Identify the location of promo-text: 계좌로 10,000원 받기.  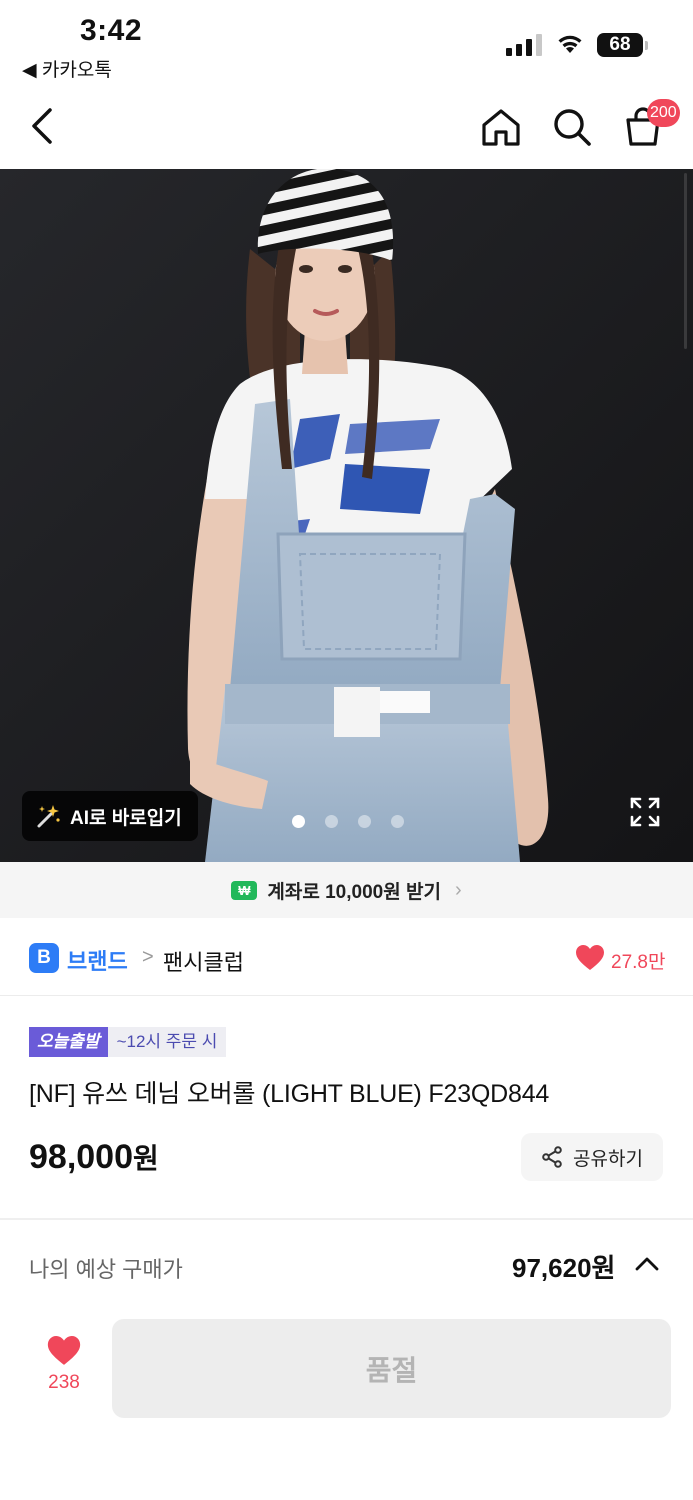
(354, 892).